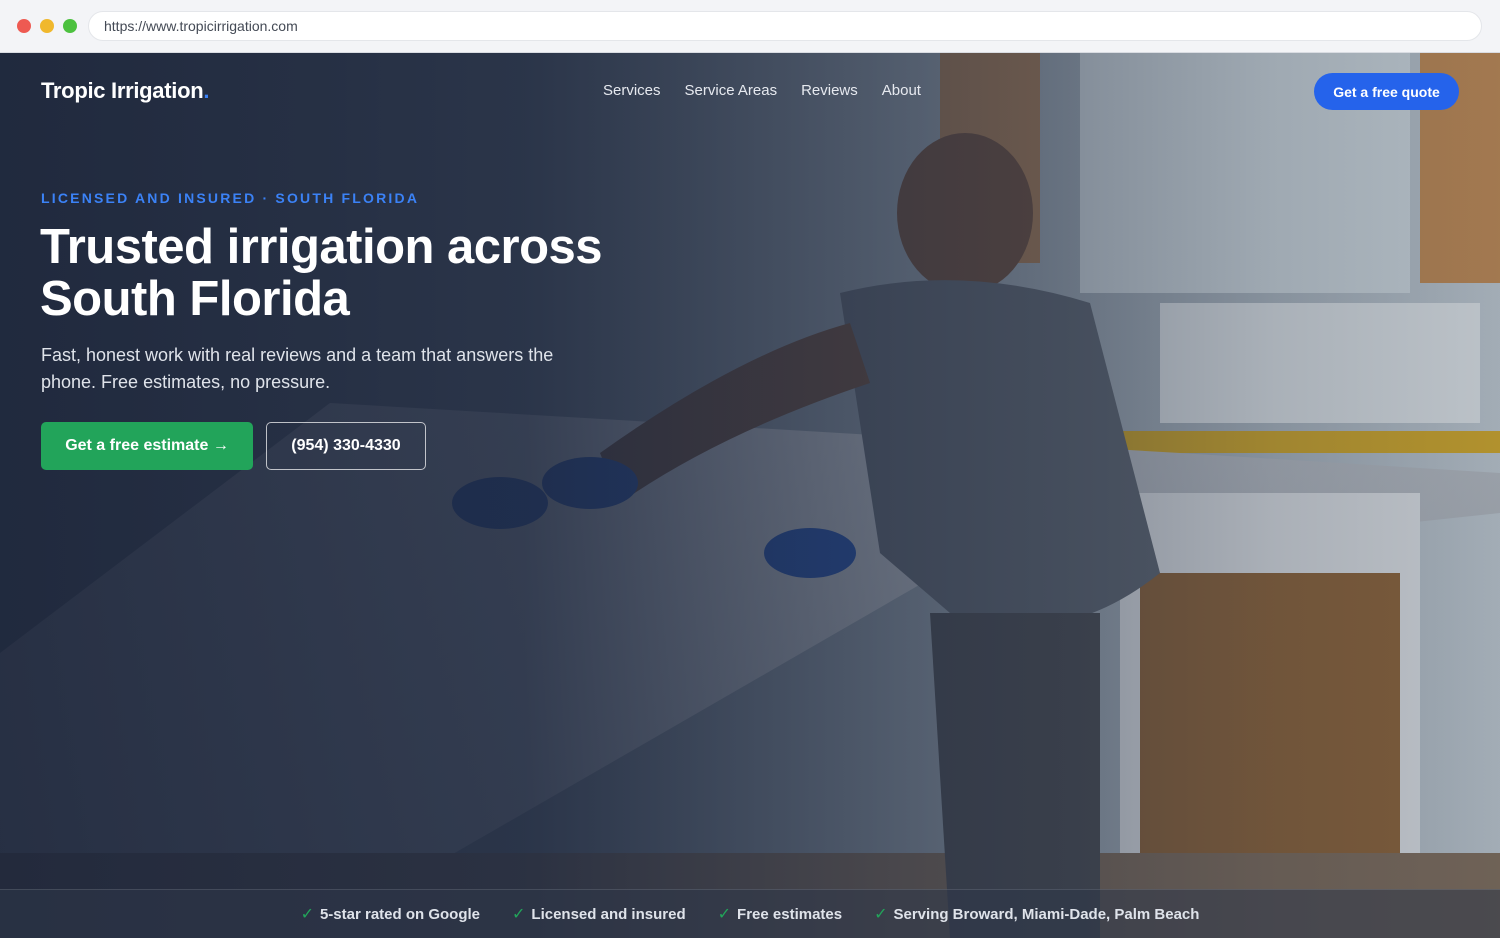  I want to click on trust-item-free-estimates: ✓ Free estimates, so click(780, 914).